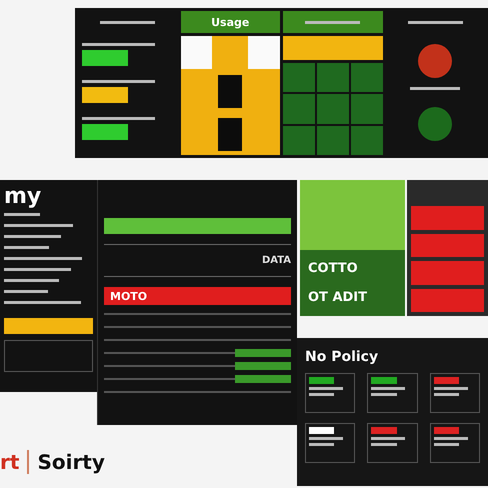  Describe the element at coordinates (338, 297) in the screenshot. I see `status-label: OT ADIT` at that location.